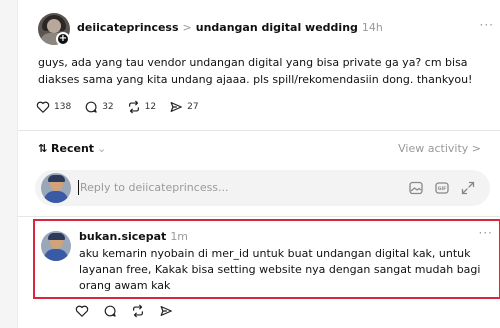  What do you see at coordinates (66, 148) in the screenshot?
I see `sort-label: ⇅ Recent` at bounding box center [66, 148].